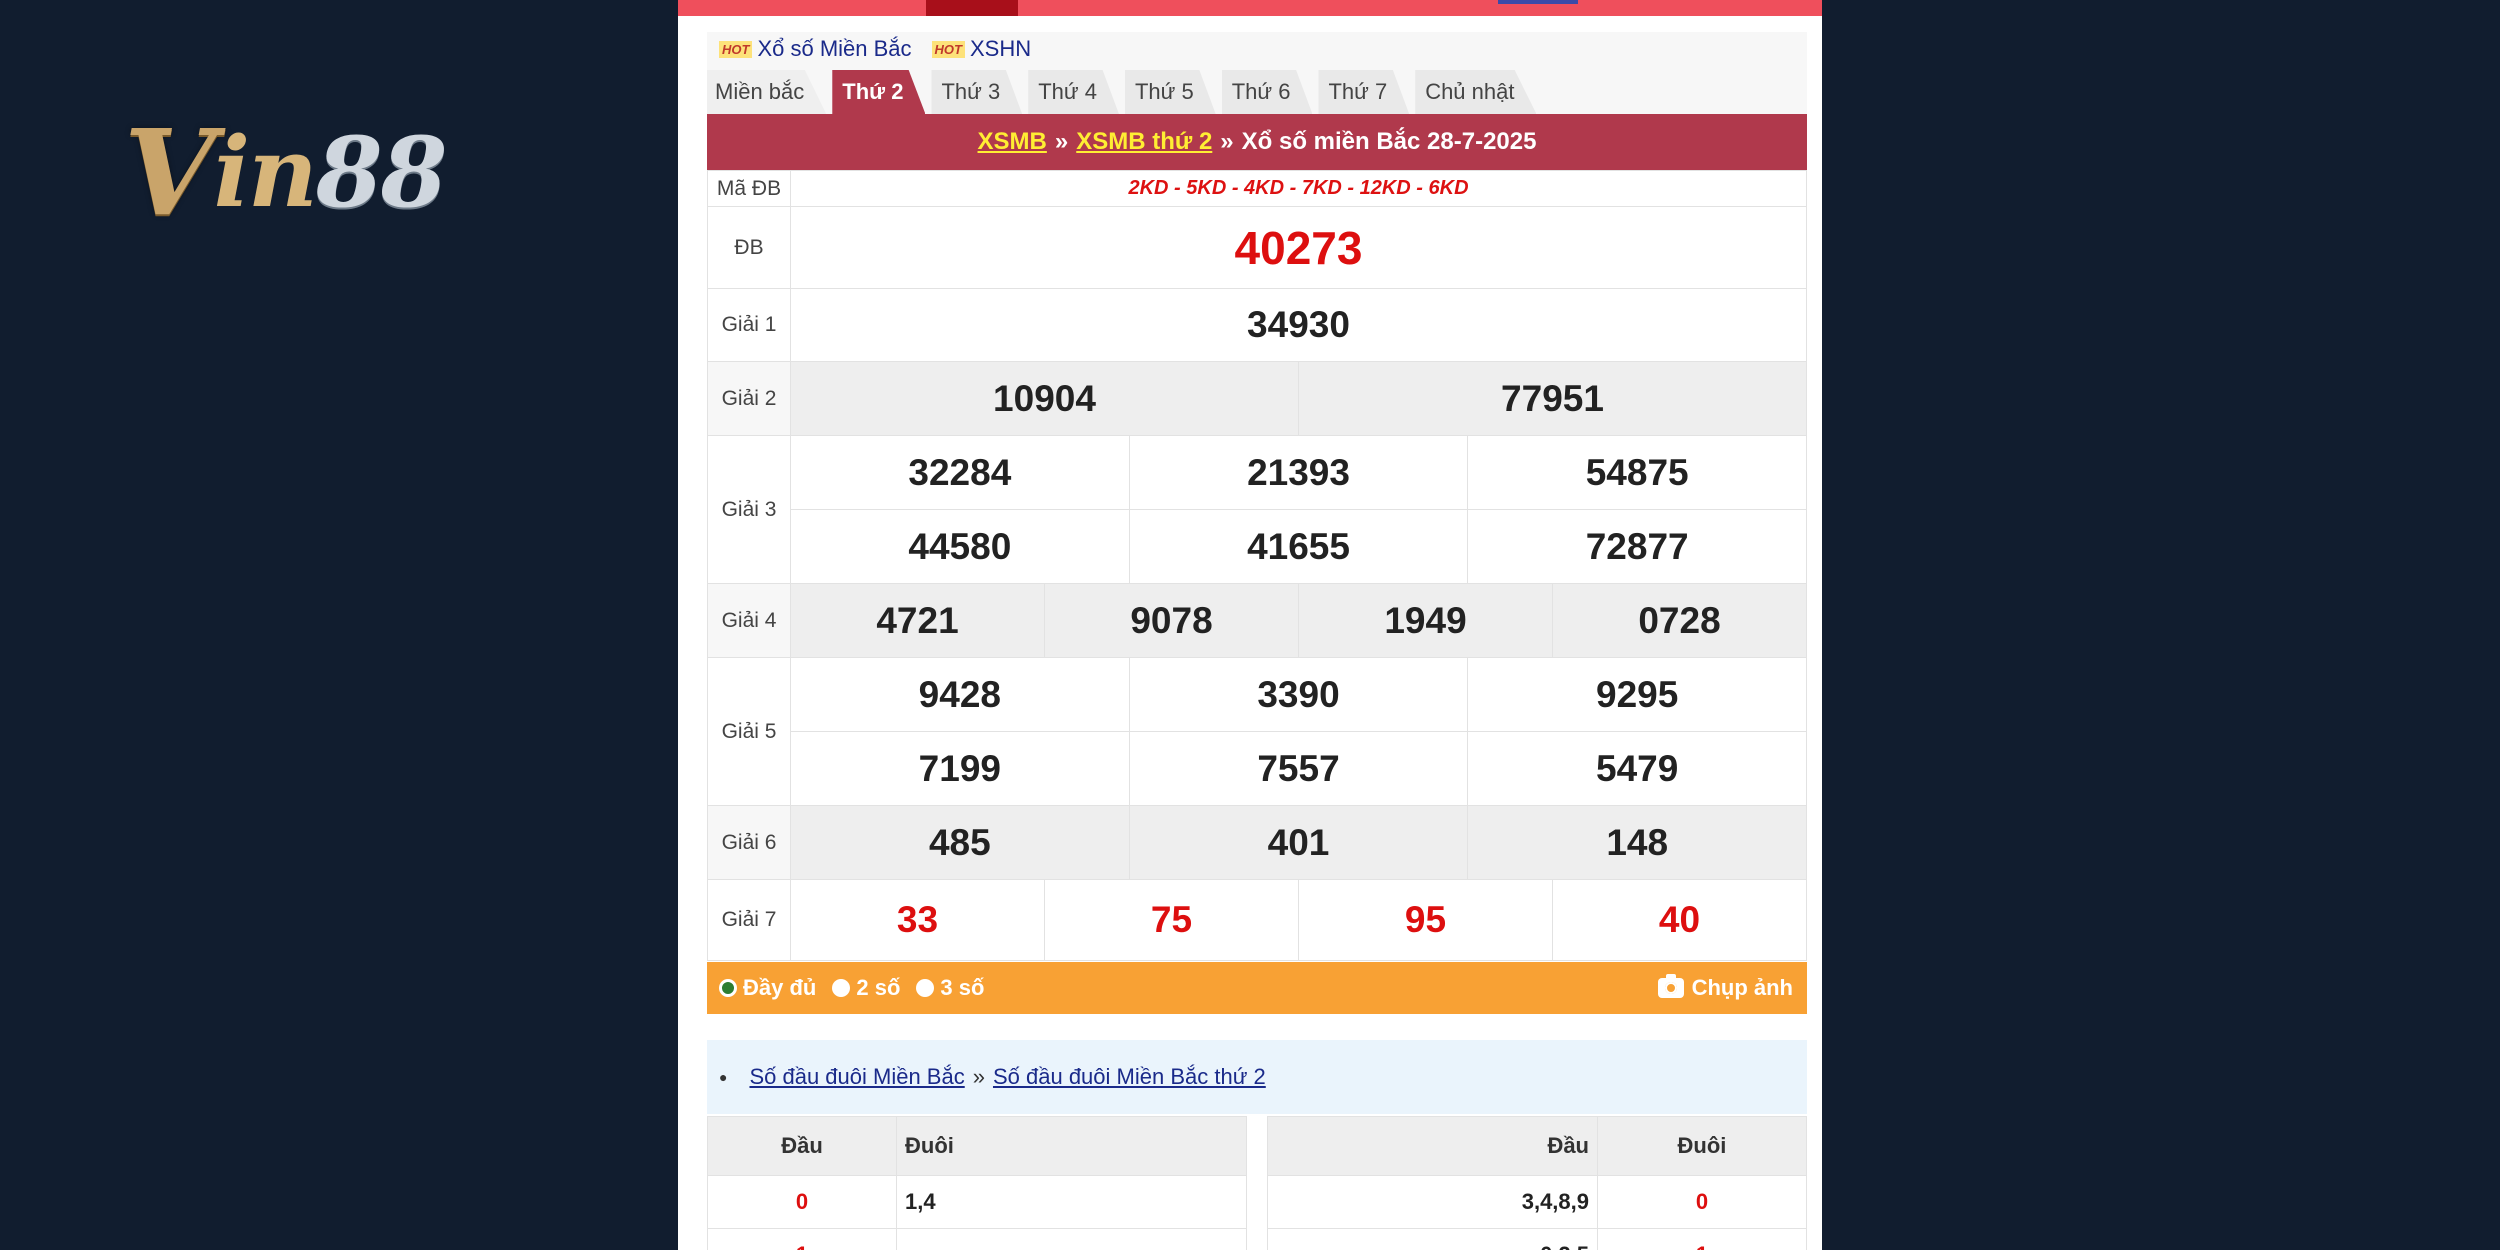  I want to click on tab-thu-4: Thứ 4, so click(1073, 92).